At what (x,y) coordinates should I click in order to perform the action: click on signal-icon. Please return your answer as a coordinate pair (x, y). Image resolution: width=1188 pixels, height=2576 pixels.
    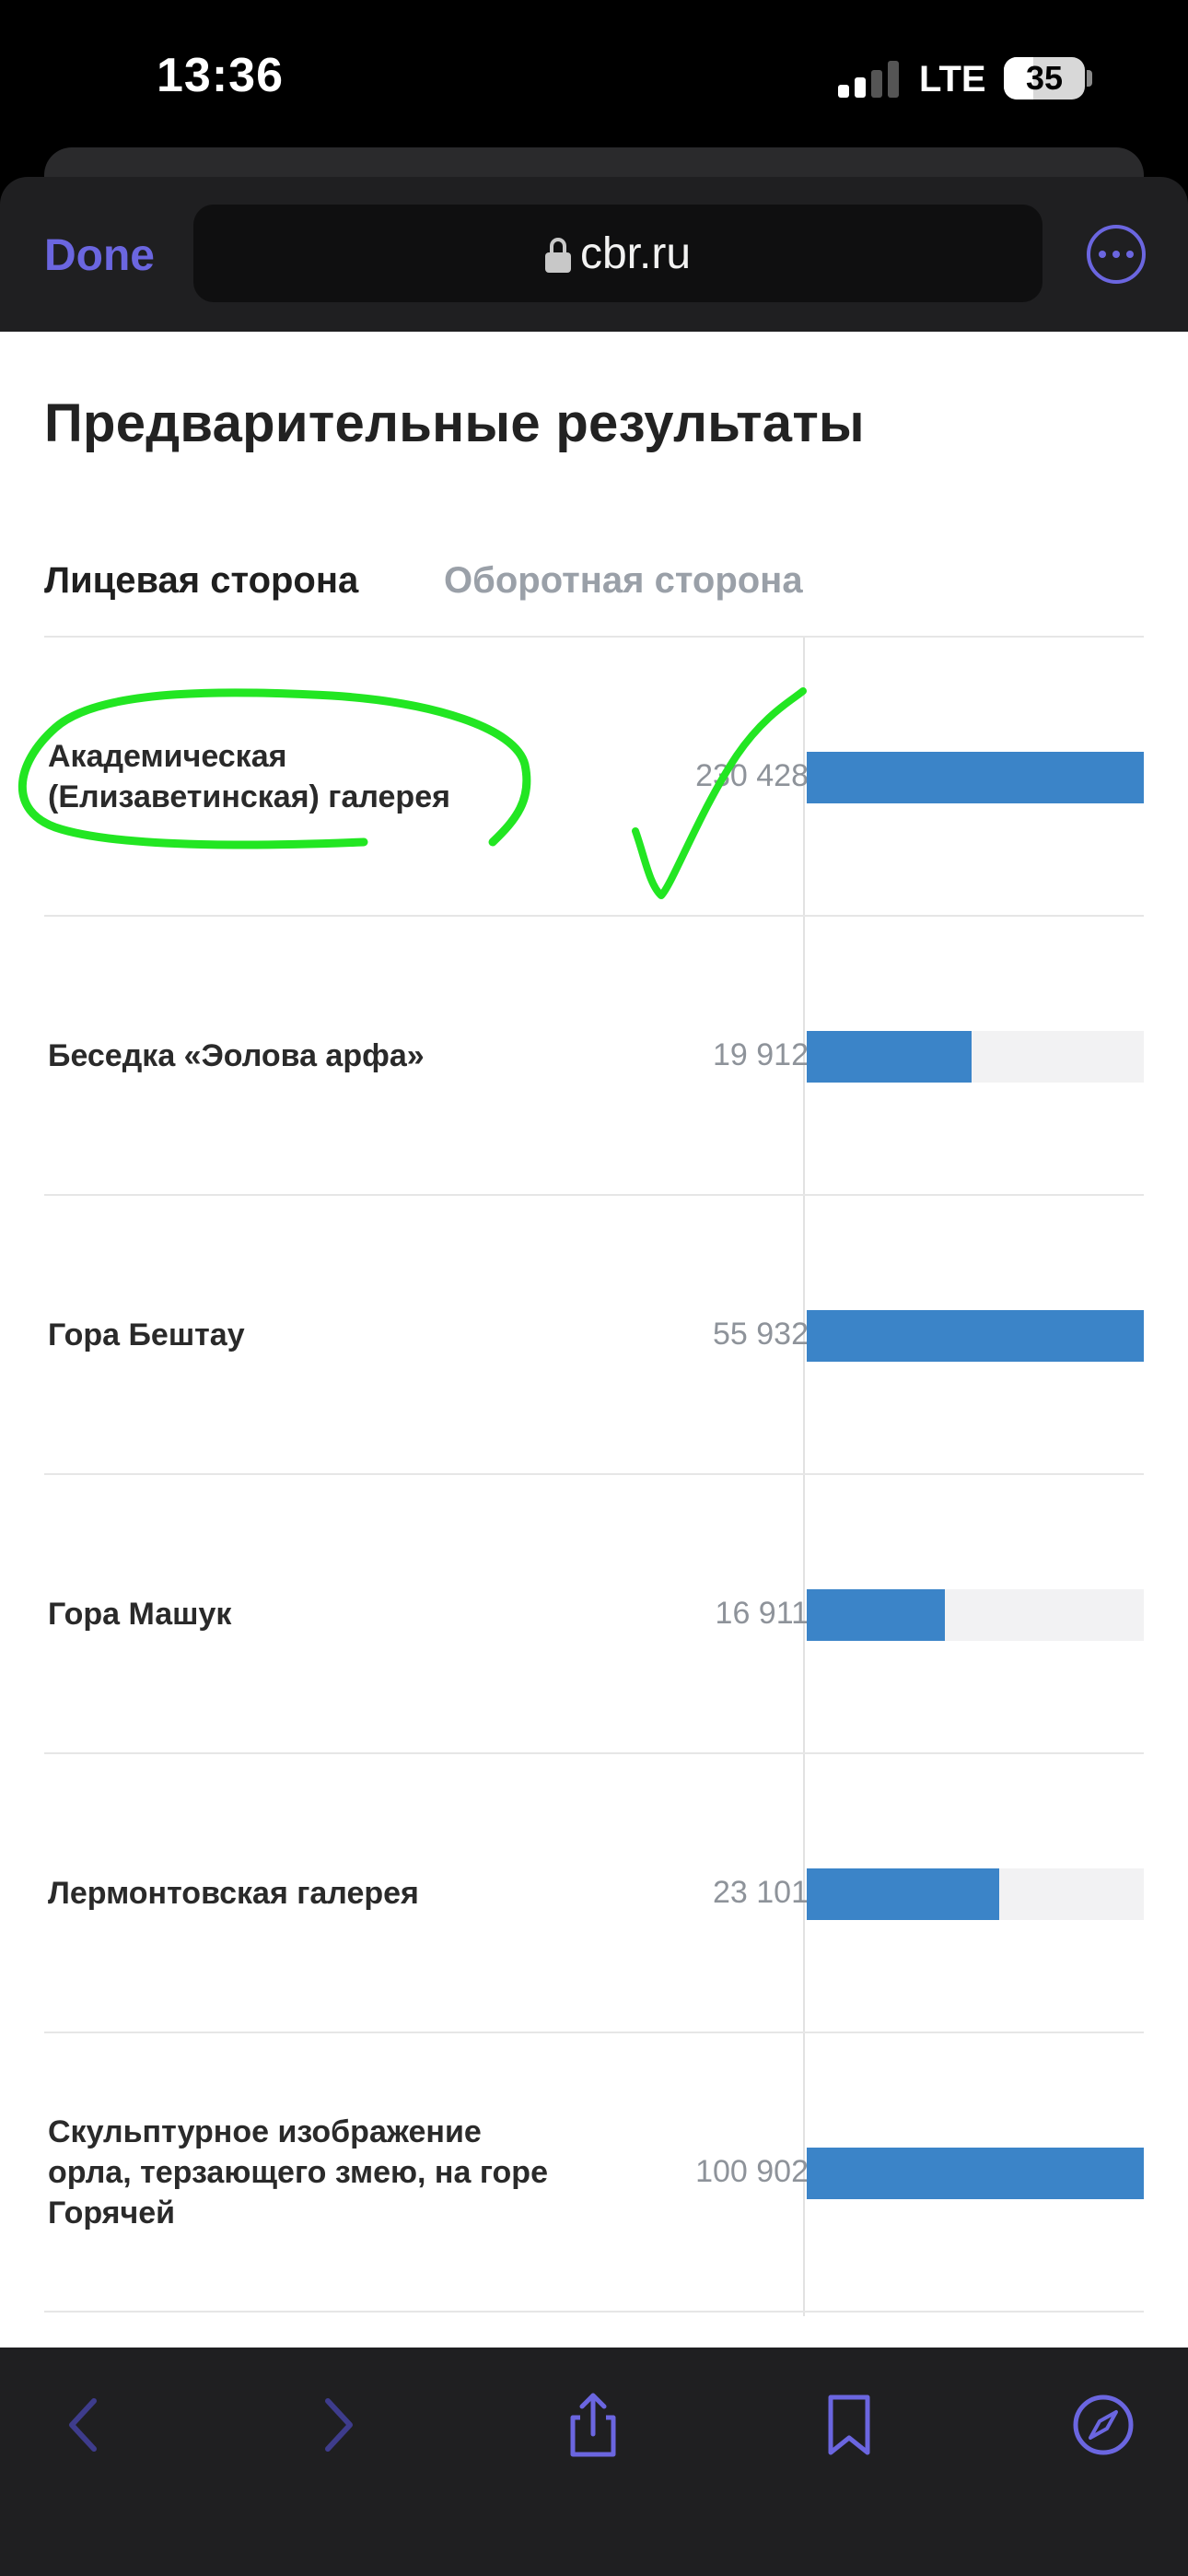
    Looking at the image, I should click on (870, 78).